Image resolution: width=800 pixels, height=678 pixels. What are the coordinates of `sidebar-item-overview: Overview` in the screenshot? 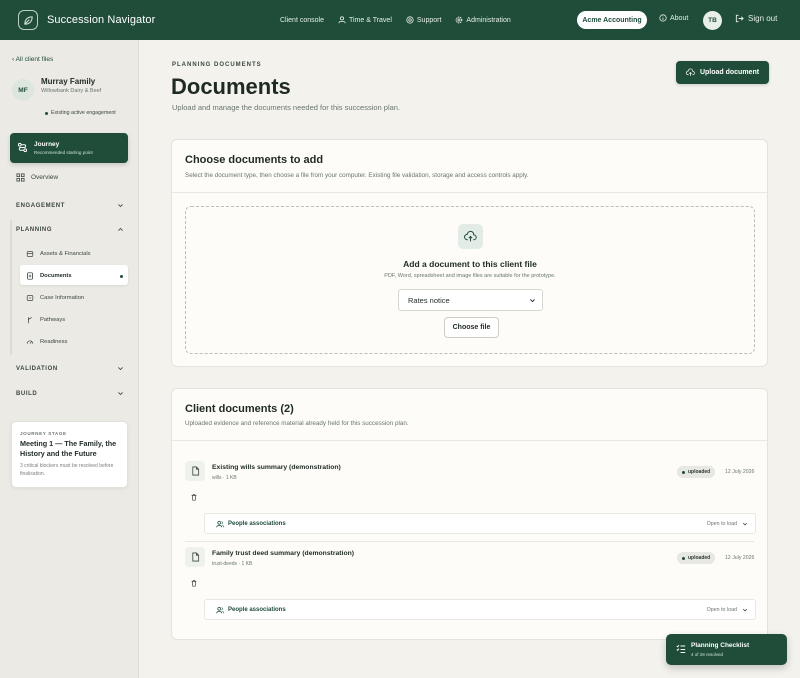 It's located at (37, 177).